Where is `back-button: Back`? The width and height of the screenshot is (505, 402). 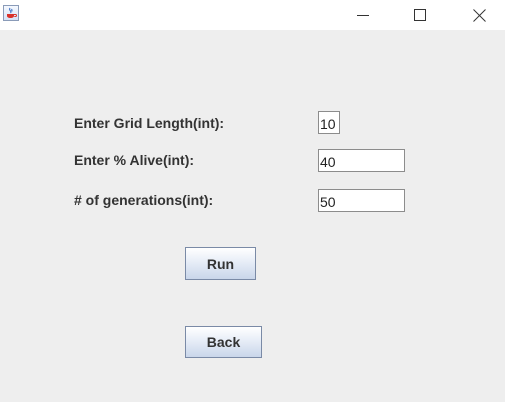 back-button: Back is located at coordinates (223, 342).